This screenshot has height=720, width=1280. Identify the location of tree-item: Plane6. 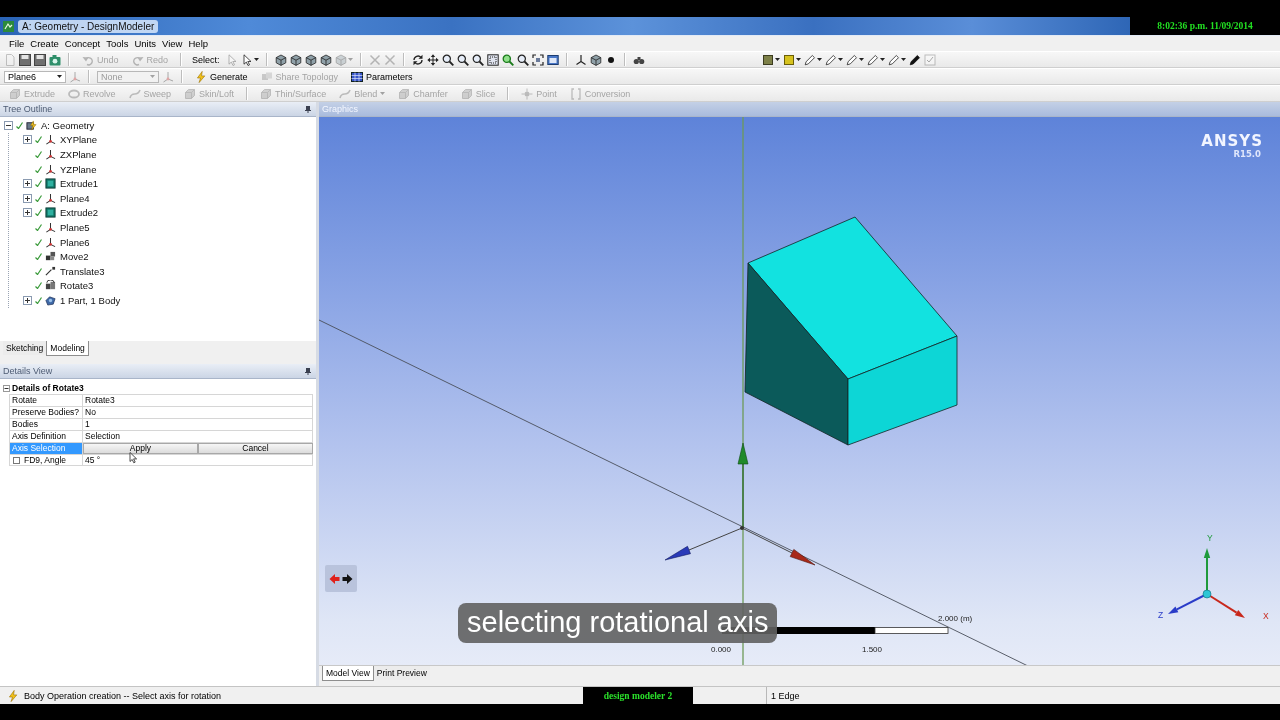
(74, 242).